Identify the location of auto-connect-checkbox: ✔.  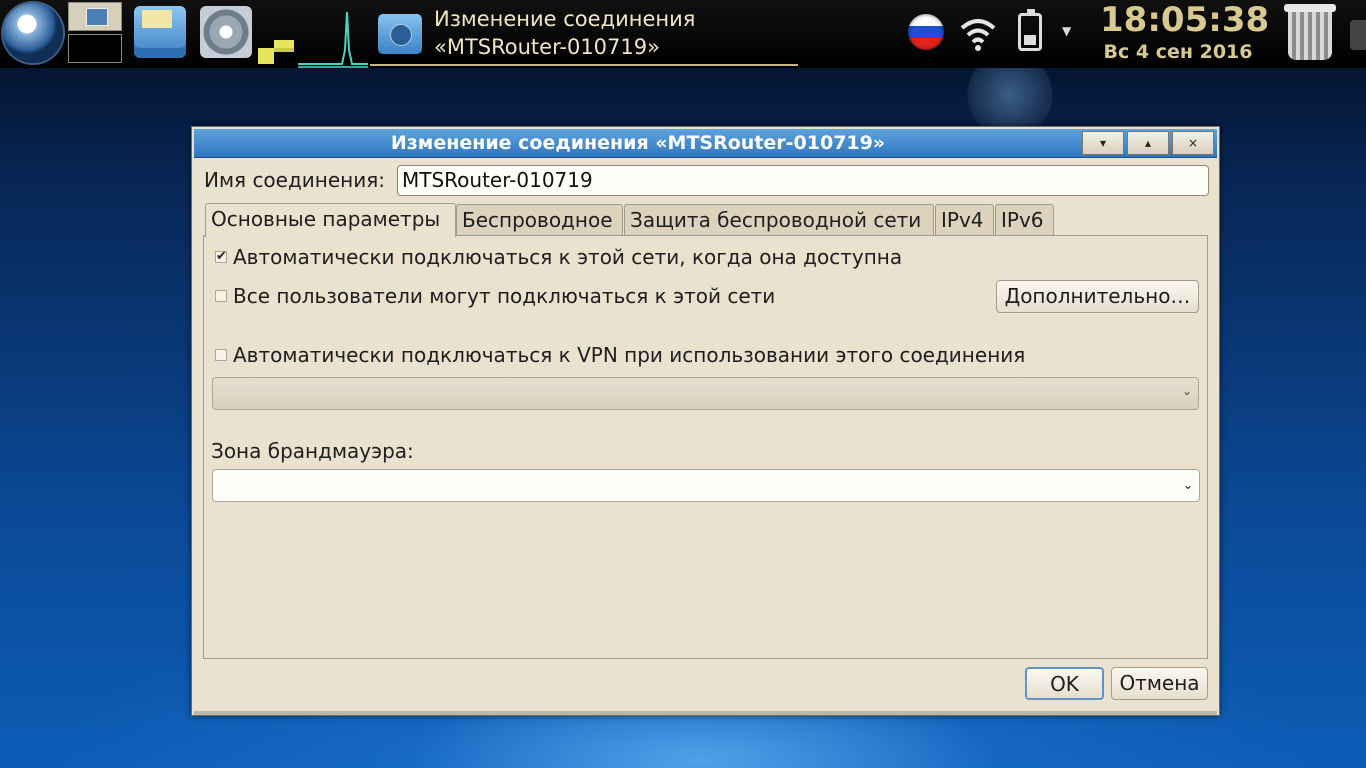
(221, 256).